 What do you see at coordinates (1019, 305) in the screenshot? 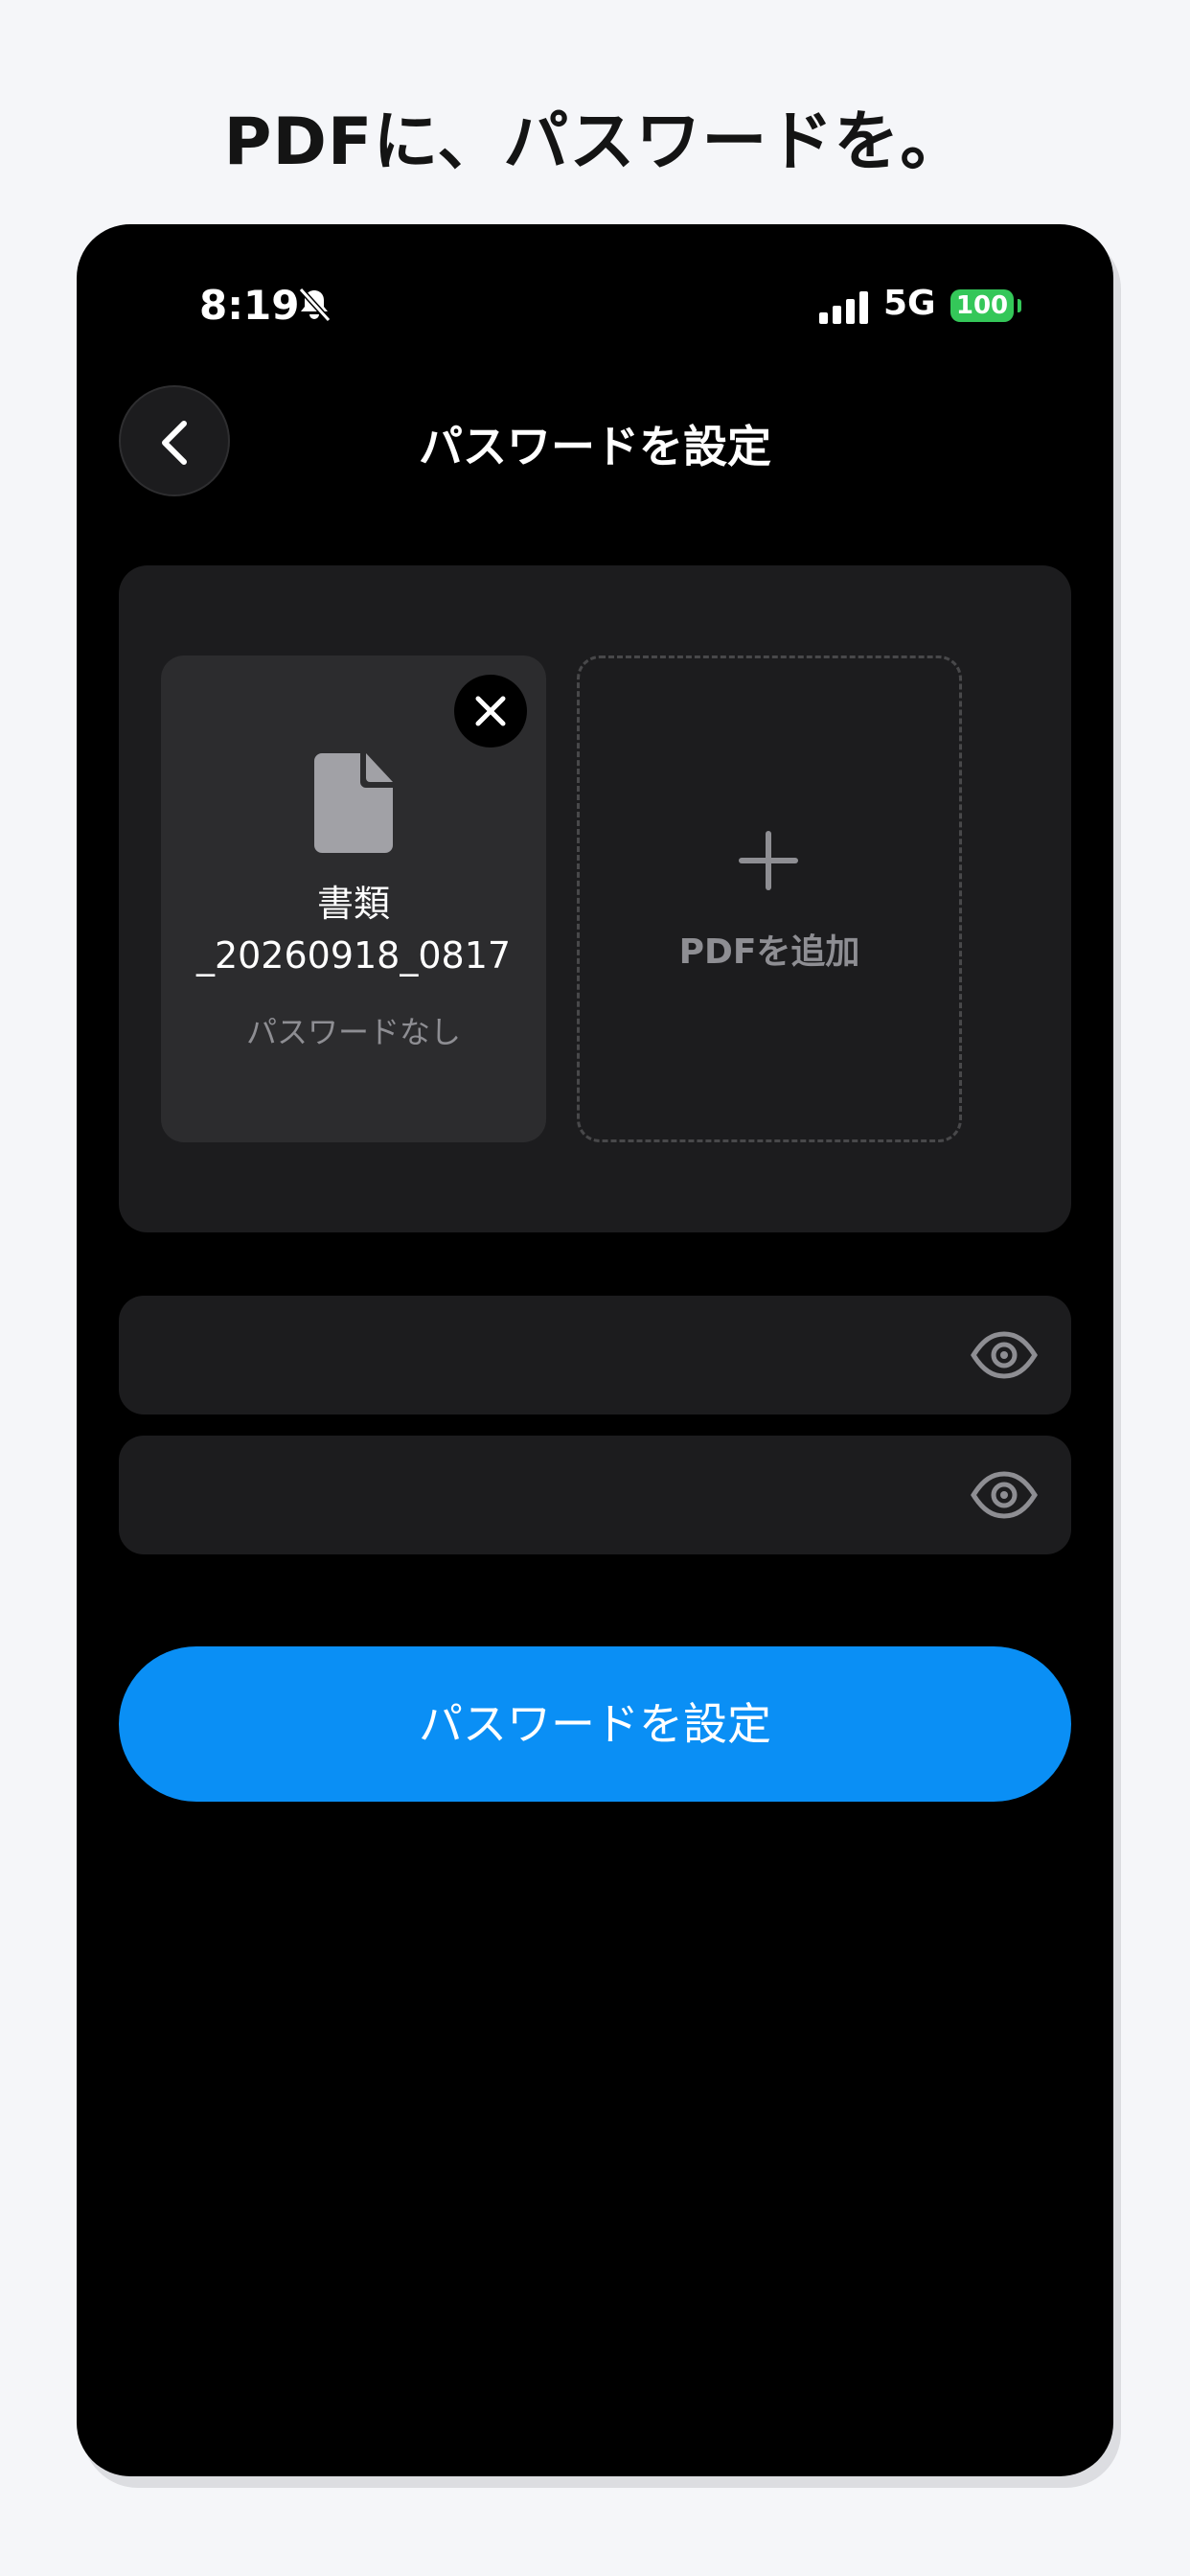
I see `battery-nub` at bounding box center [1019, 305].